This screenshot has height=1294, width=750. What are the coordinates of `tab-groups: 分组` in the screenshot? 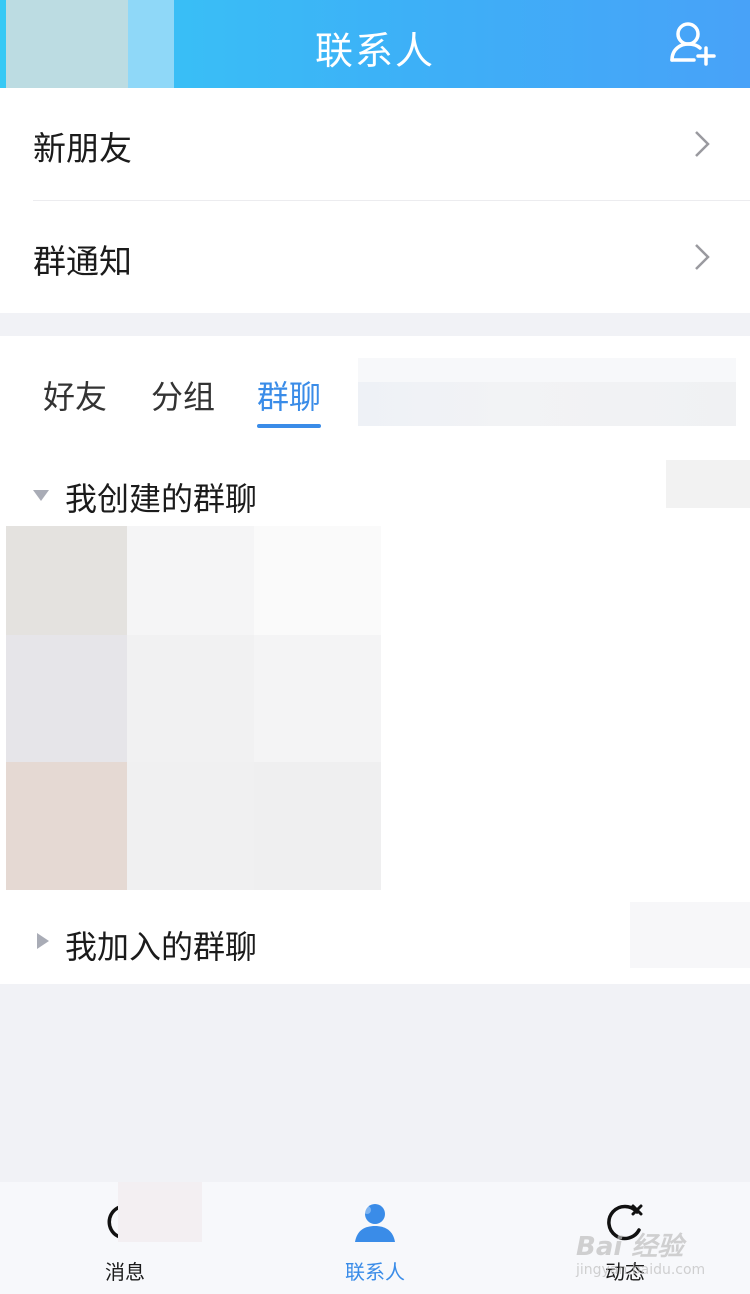 It's located at (183, 395).